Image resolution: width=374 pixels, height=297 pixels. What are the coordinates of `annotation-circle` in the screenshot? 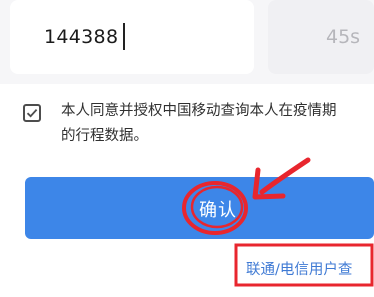 It's located at (215, 208).